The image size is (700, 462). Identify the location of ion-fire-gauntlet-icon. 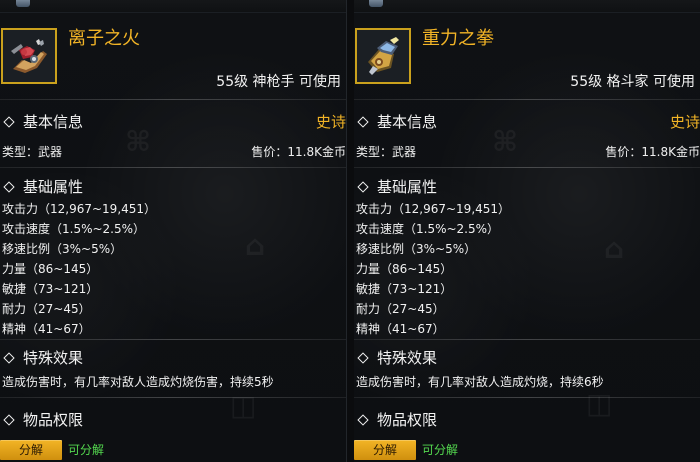
(29, 56).